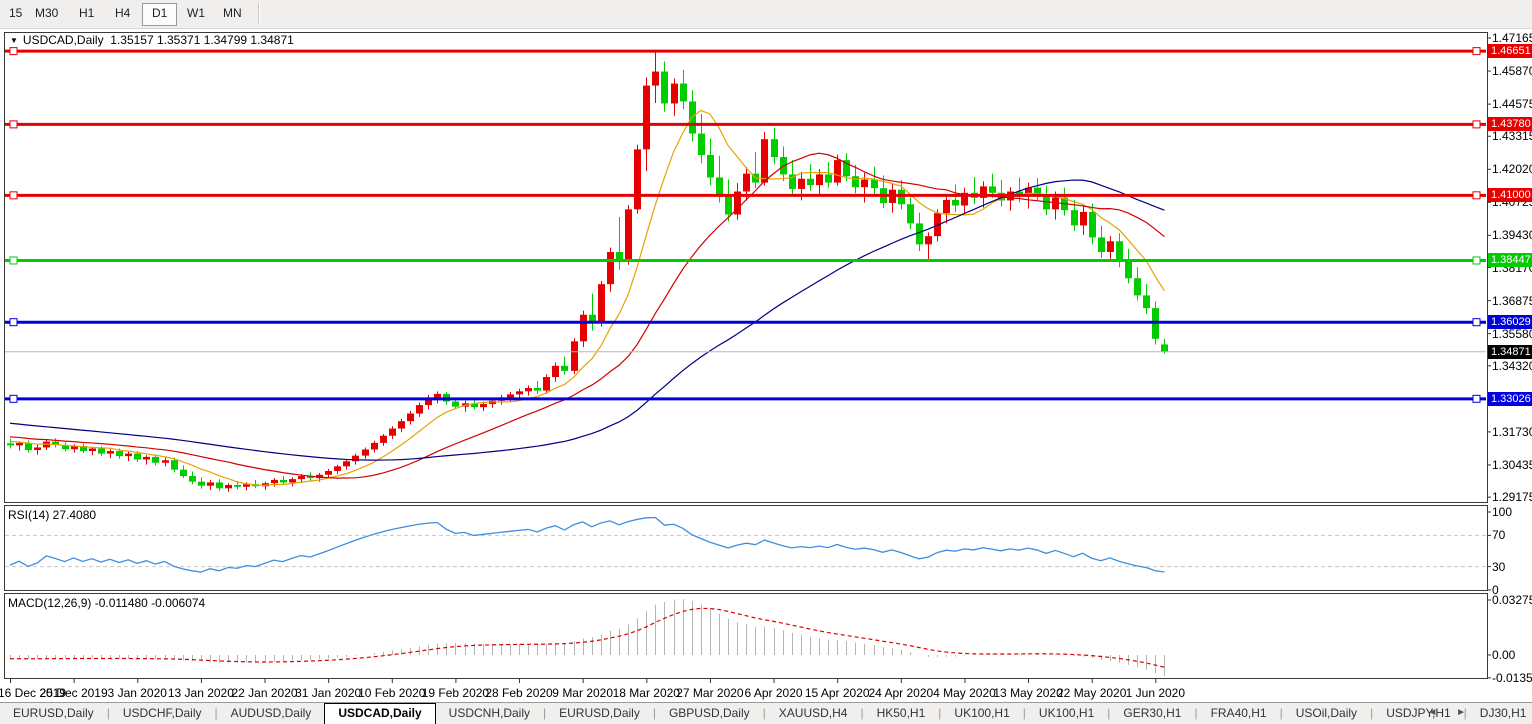  Describe the element at coordinates (583, 693) in the screenshot. I see `date-axis-label: 9 Mar 2020` at that location.